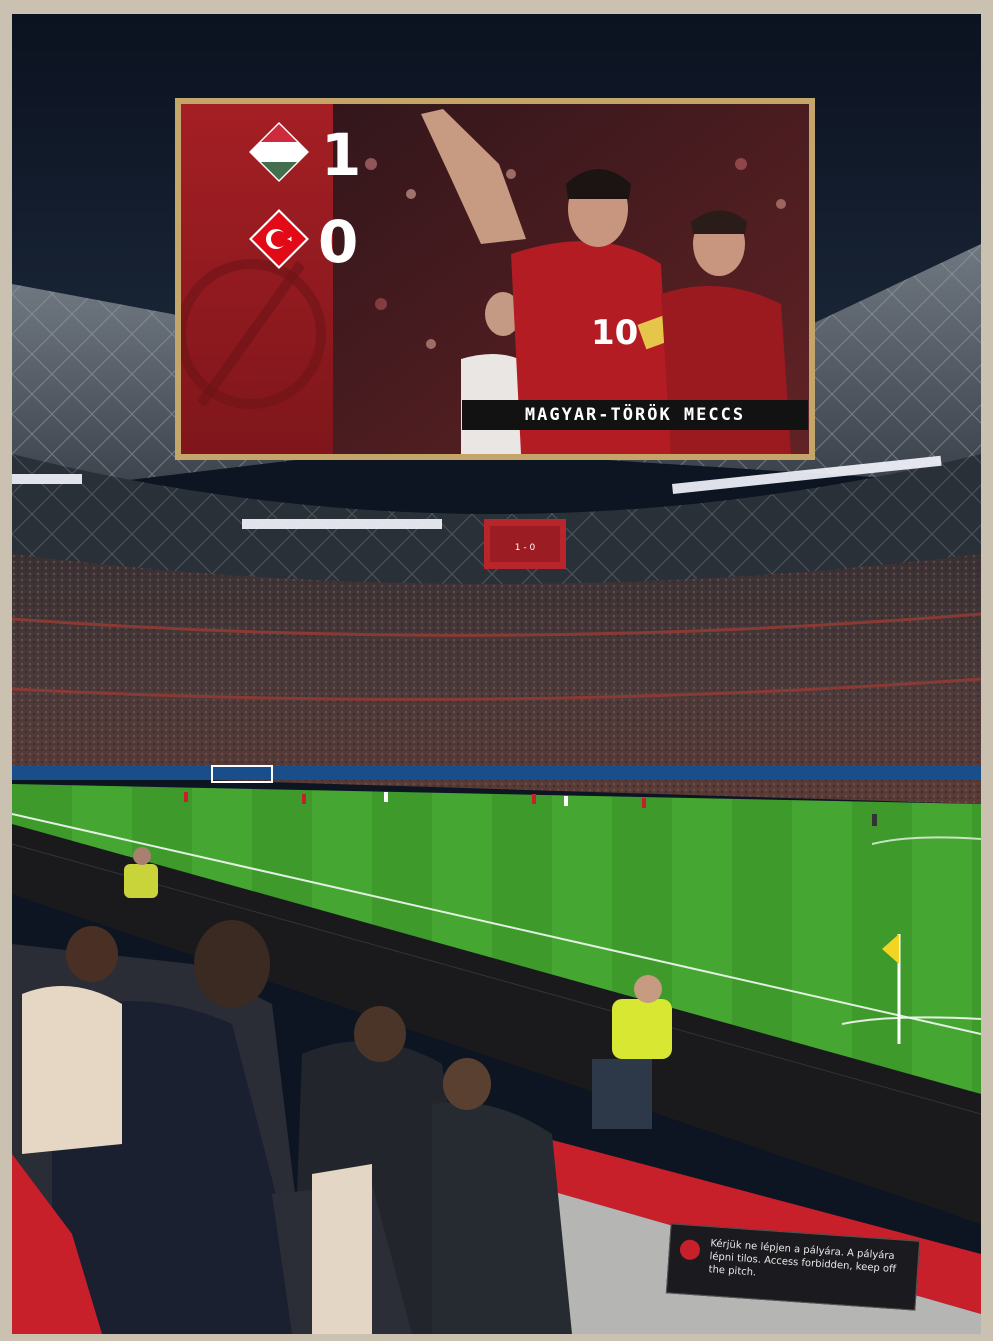  I want to click on stadium-video-screen: 1 - 0, so click(525, 544).